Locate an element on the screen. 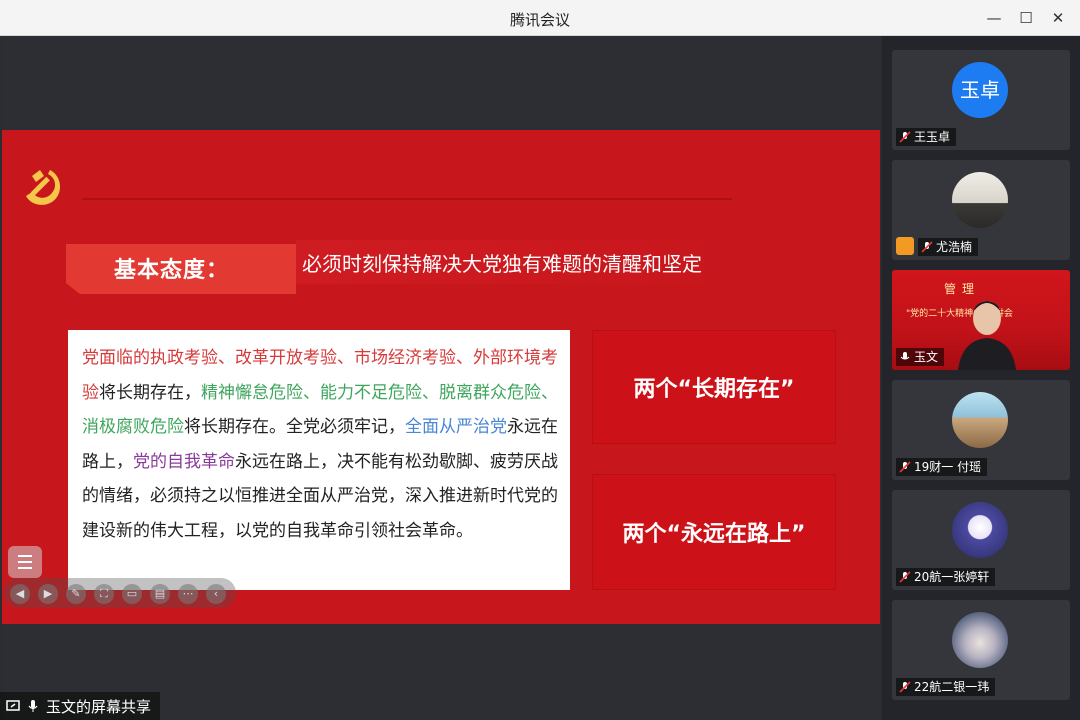 This screenshot has height=720, width=1080. text-segment: 将长期存在， is located at coordinates (150, 392).